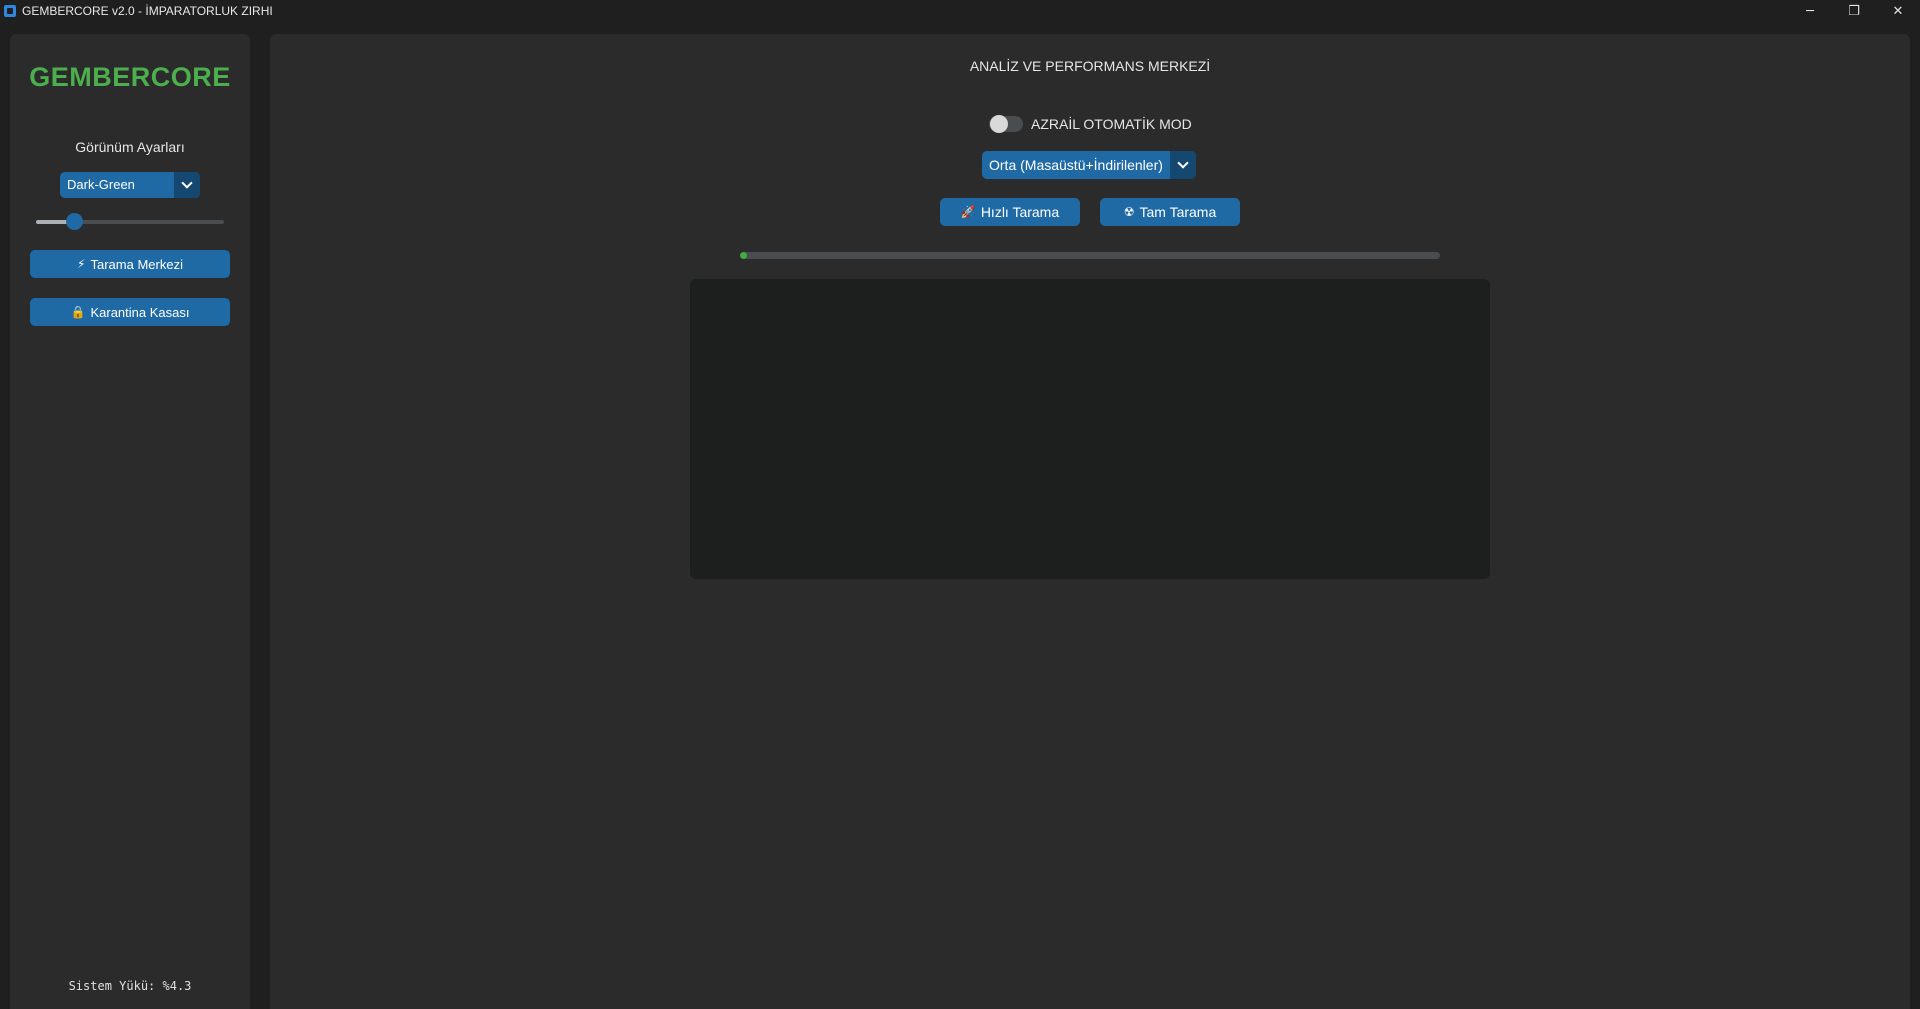  What do you see at coordinates (1129, 212) in the screenshot?
I see `radiation-icon: ☢` at bounding box center [1129, 212].